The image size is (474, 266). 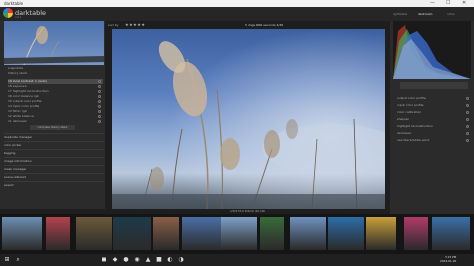 What do you see at coordinates (52, 127) in the screenshot?
I see `compress-history-button: compress history stack` at bounding box center [52, 127].